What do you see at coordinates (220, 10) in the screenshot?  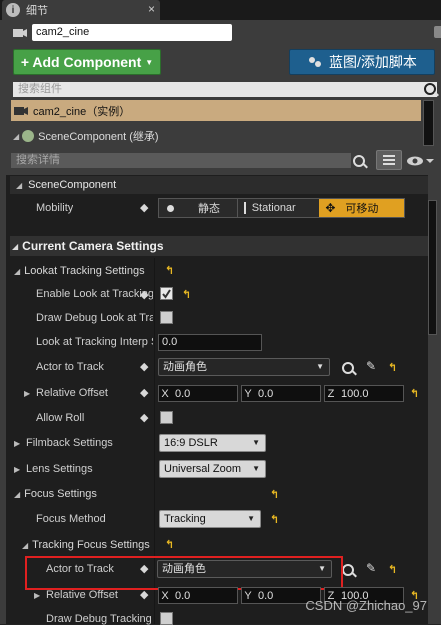 I see `tab-bar: i 细节 ×` at bounding box center [220, 10].